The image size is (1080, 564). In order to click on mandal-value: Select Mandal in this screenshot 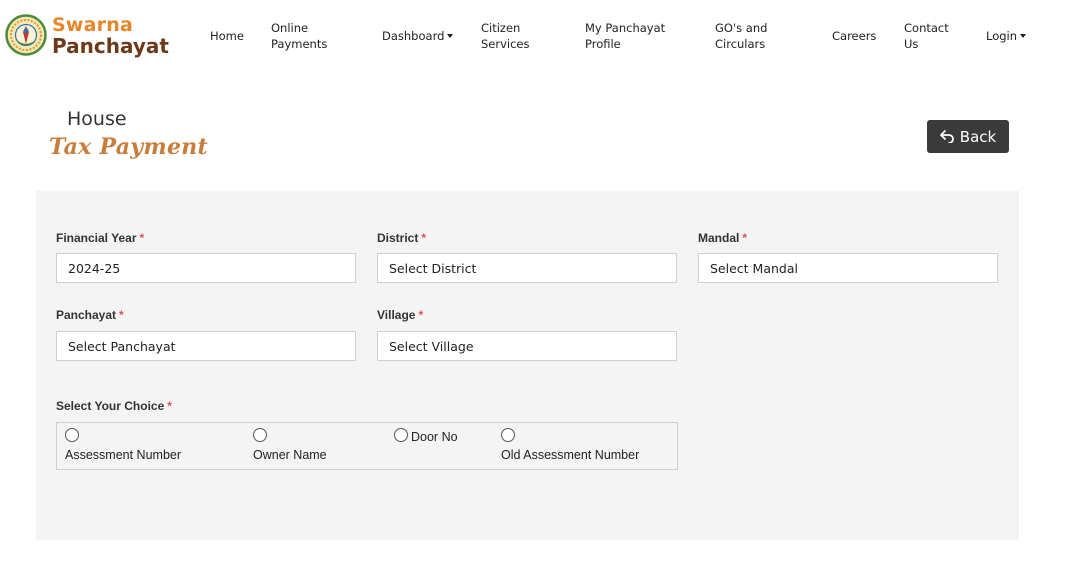, I will do `click(754, 268)`.